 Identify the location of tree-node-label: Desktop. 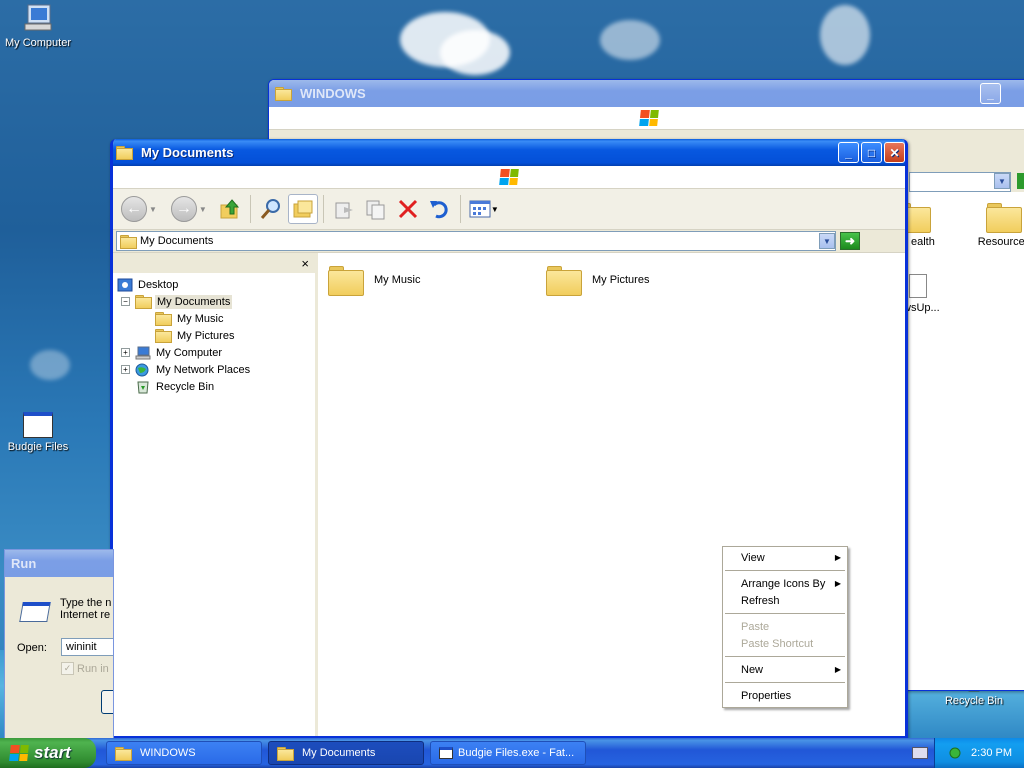
(158, 284).